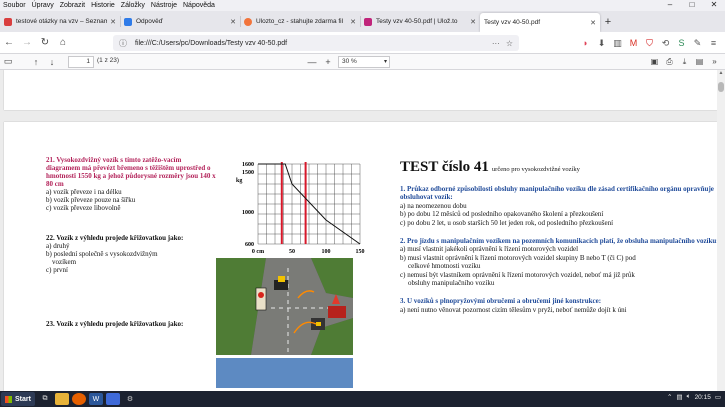 The image size is (725, 407). Describe the element at coordinates (9, 42) in the screenshot. I see `back-icon: ←` at that location.